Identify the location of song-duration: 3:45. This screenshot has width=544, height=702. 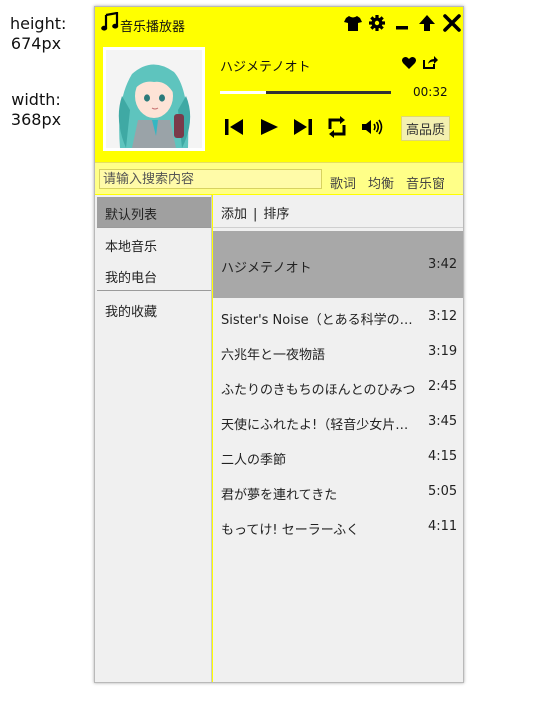
(443, 421).